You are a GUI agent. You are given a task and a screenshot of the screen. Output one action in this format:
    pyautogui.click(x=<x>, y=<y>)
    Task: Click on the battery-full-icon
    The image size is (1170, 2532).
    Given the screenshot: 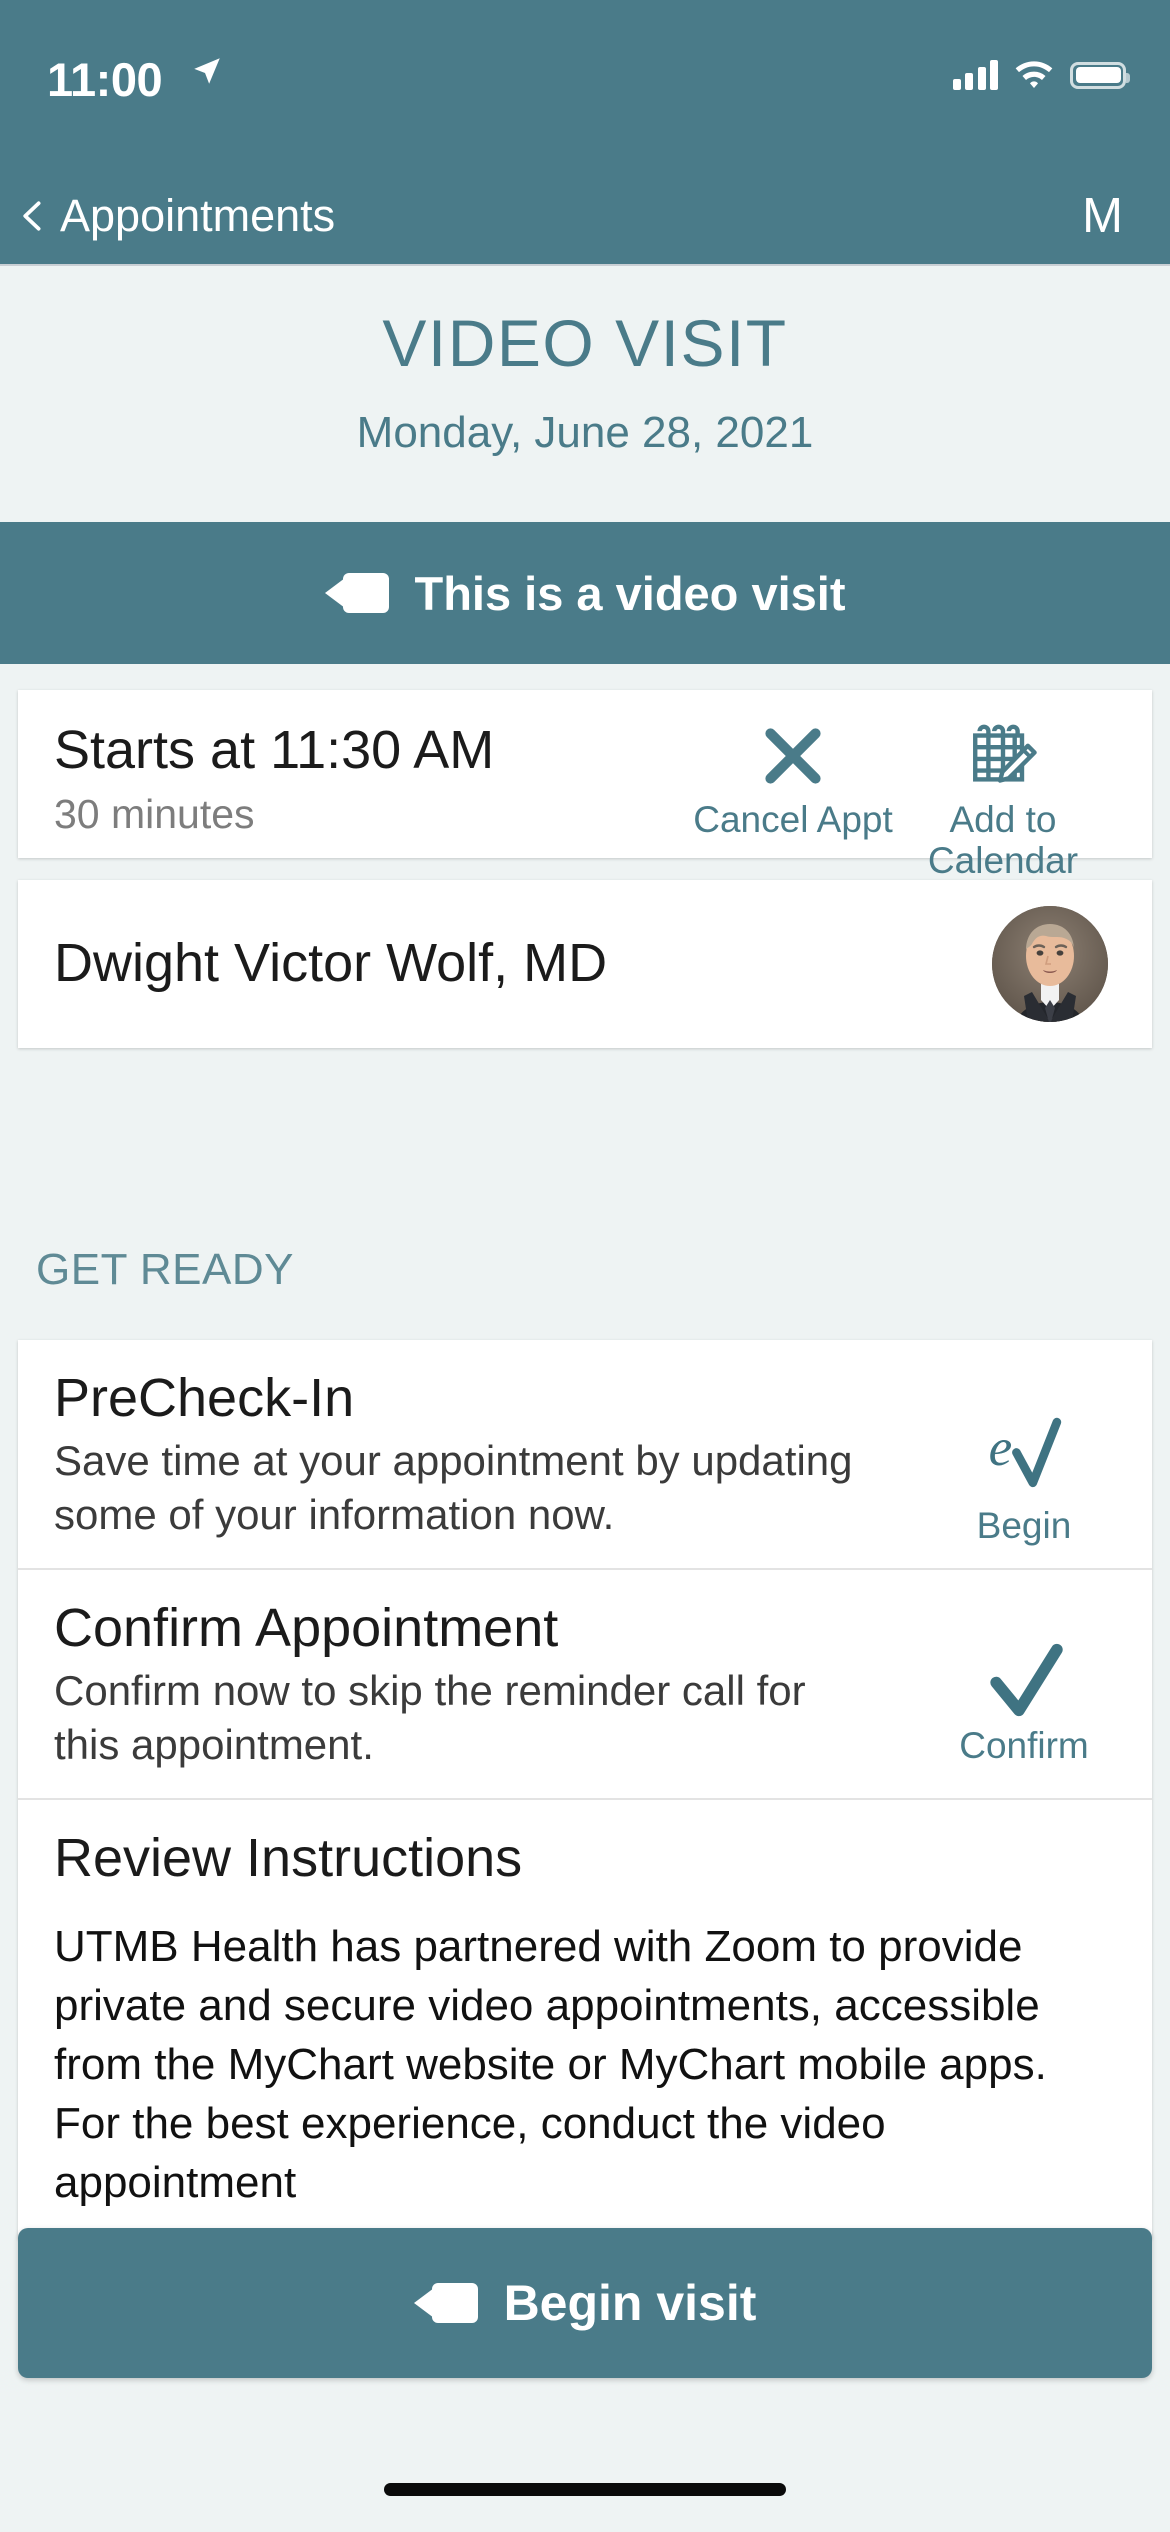 What is the action you would take?
    pyautogui.click(x=1100, y=75)
    